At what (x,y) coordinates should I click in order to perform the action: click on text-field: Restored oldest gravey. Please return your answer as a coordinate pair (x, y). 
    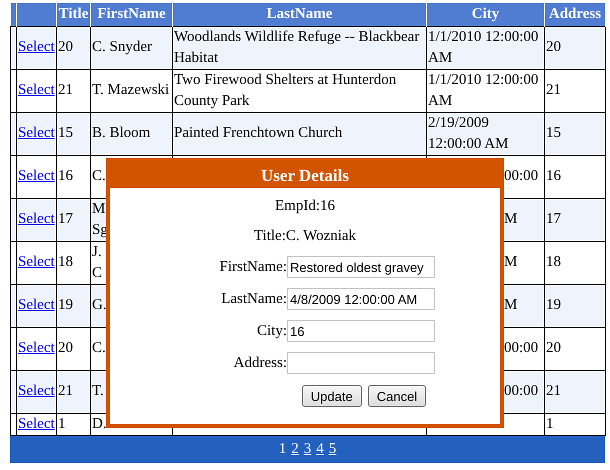
    Looking at the image, I should click on (361, 267).